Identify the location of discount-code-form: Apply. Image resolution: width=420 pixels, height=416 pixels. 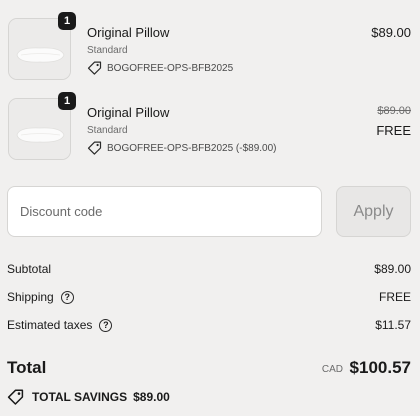
(210, 212).